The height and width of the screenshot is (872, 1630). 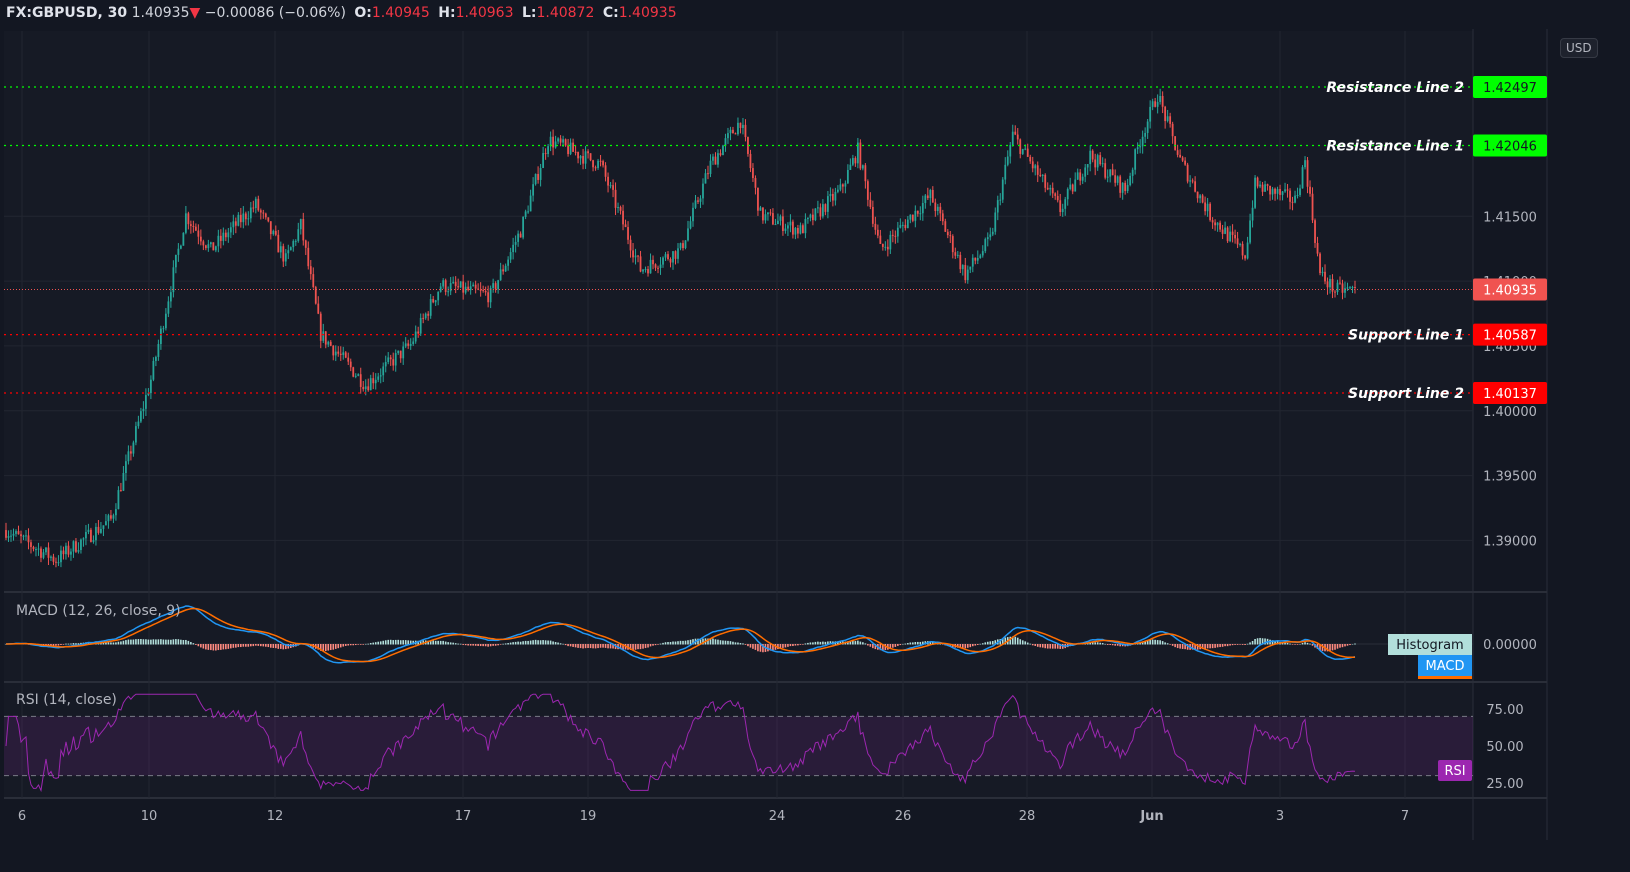 What do you see at coordinates (463, 816) in the screenshot?
I see `time-axis-label: 17` at bounding box center [463, 816].